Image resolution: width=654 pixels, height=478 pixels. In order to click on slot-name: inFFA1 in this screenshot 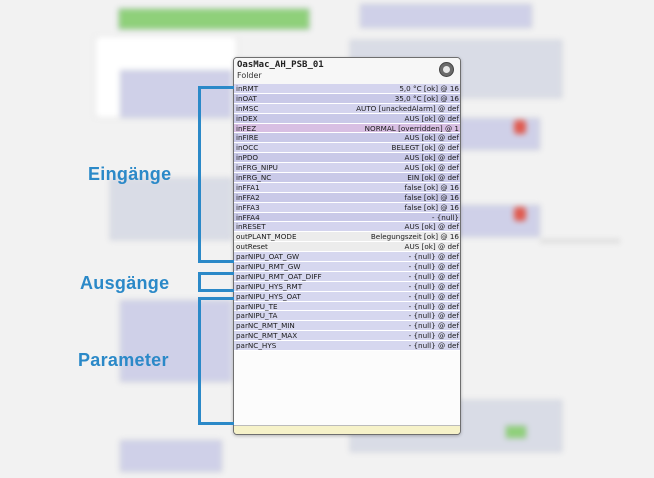, I will do `click(248, 187)`.